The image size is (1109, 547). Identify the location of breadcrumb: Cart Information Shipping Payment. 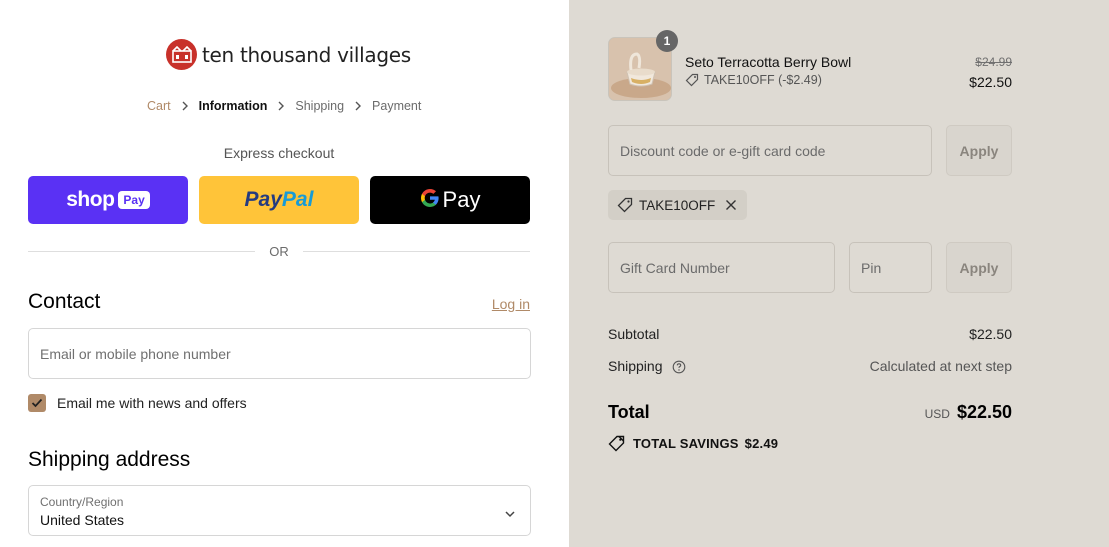
(284, 106).